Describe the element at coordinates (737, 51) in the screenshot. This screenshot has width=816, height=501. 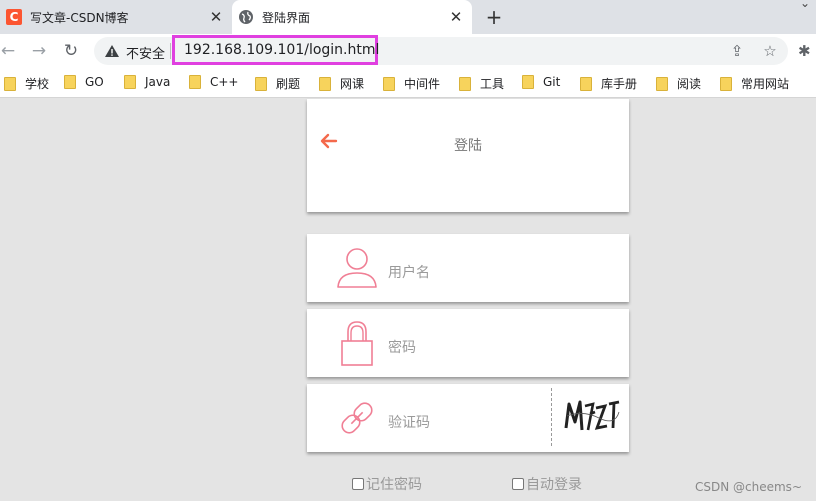
I see `share-icon: ⇪` at that location.